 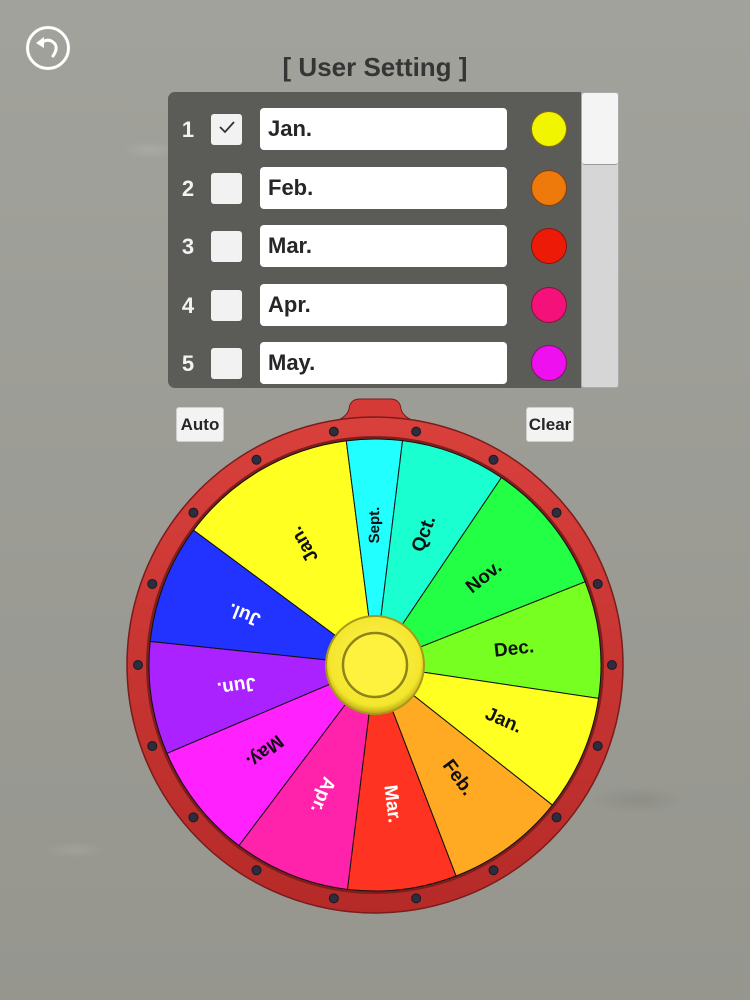 What do you see at coordinates (375, 665) in the screenshot?
I see `wheel-hub-center` at bounding box center [375, 665].